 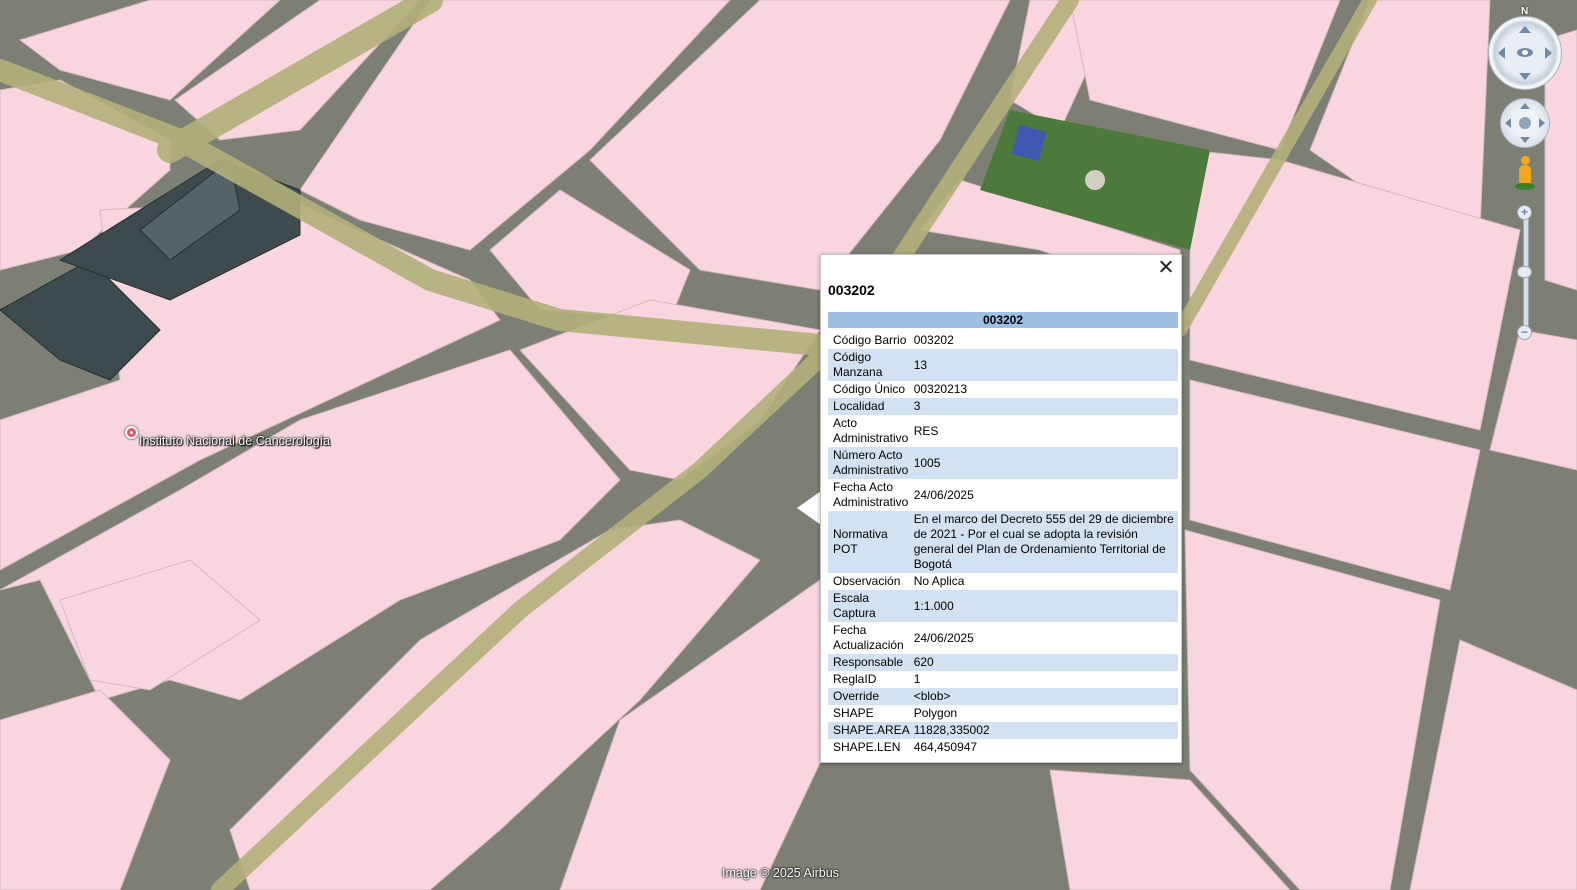 What do you see at coordinates (1003, 338) in the screenshot?
I see `attribute-row: Código Barrio 003202` at bounding box center [1003, 338].